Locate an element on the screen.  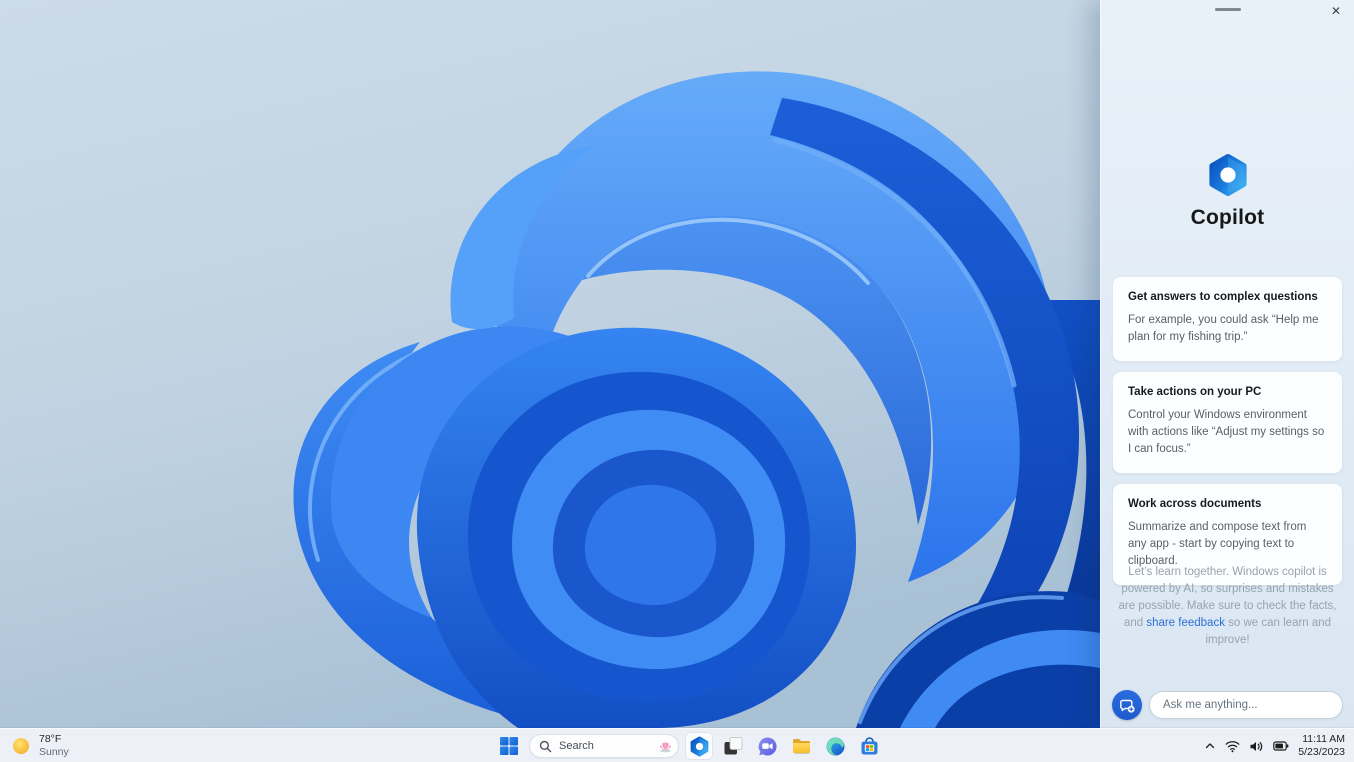
copilot-taskbar-icon is located at coordinates (699, 746).